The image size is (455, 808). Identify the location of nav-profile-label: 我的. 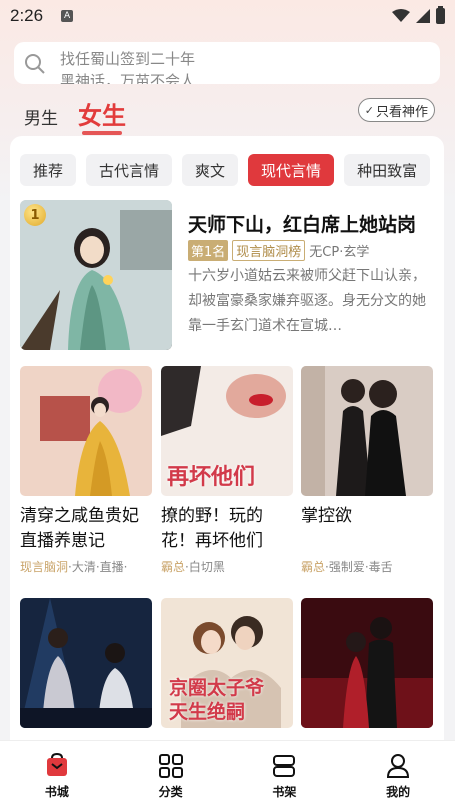
(398, 792).